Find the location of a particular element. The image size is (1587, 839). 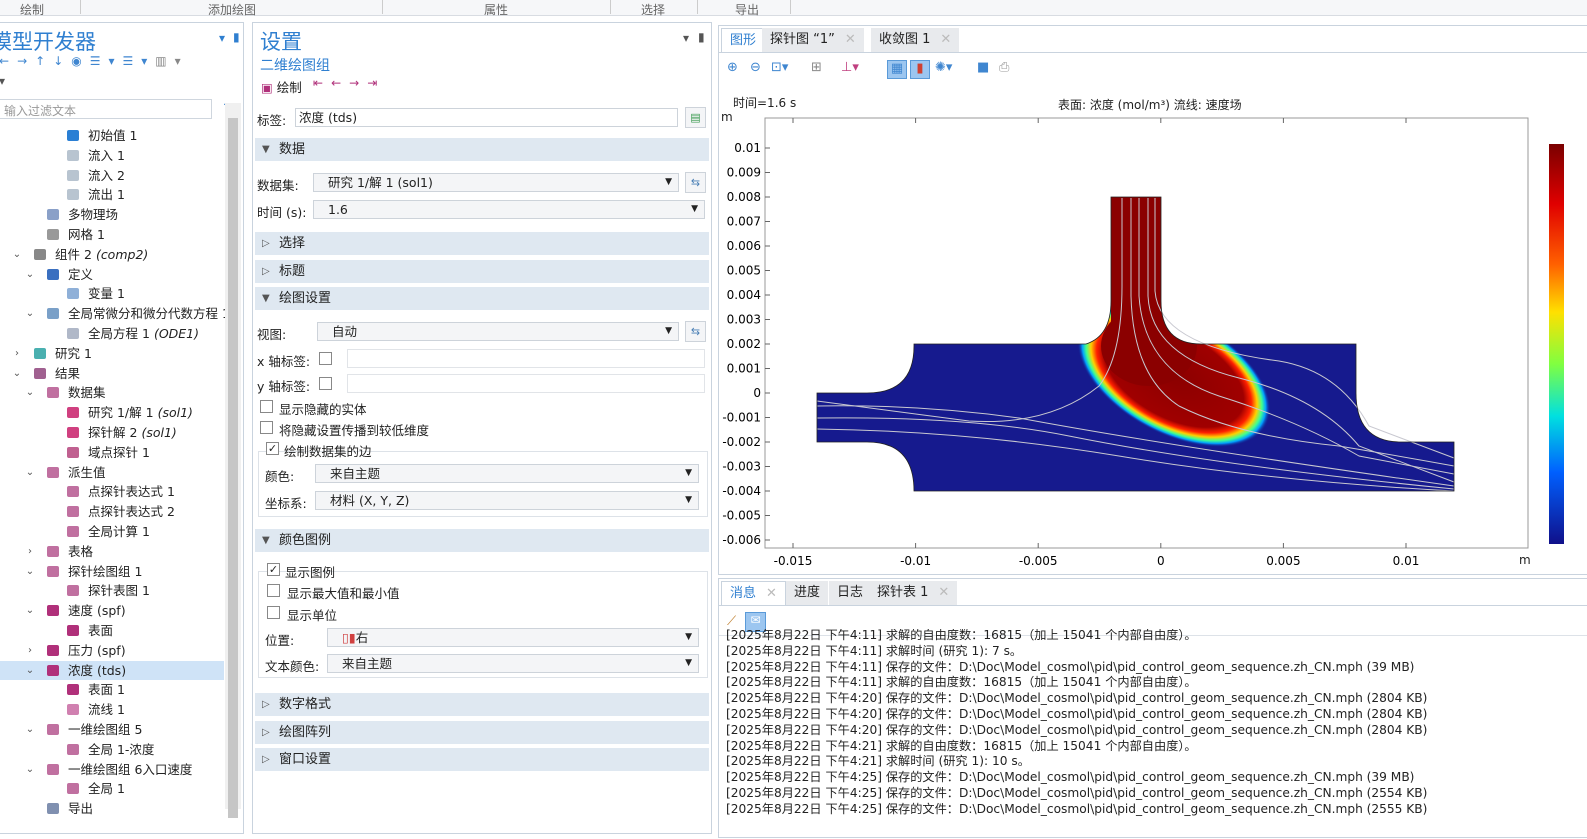

more-options-icon: ▾ is located at coordinates (2, 81).